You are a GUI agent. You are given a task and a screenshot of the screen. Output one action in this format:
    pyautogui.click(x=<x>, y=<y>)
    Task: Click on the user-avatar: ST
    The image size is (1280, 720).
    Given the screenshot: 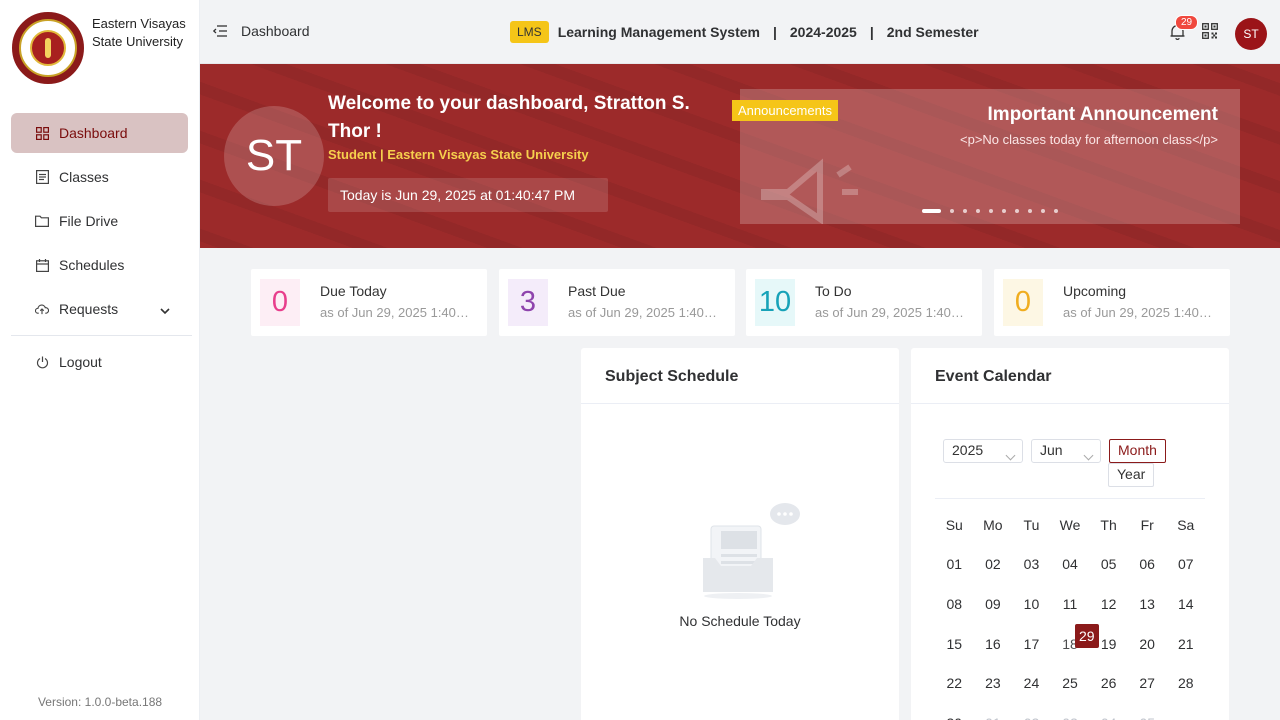 What is the action you would take?
    pyautogui.click(x=1251, y=34)
    